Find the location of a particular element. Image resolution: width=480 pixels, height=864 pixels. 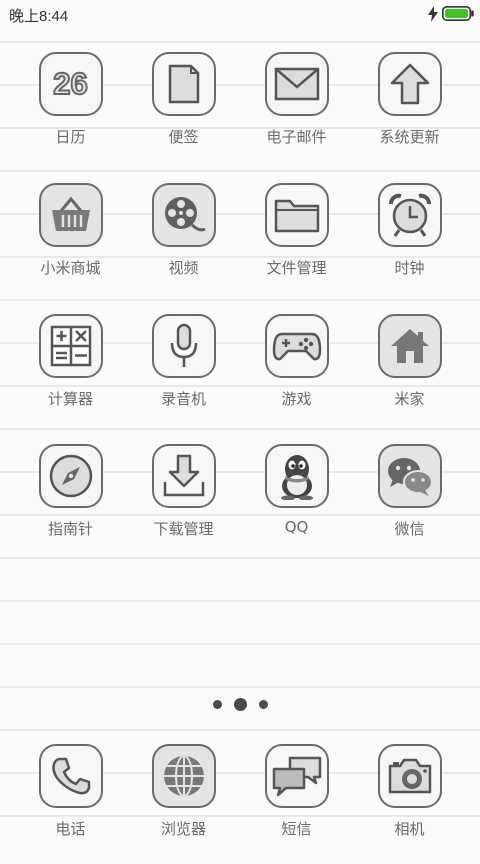

folder-icon is located at coordinates (297, 215).